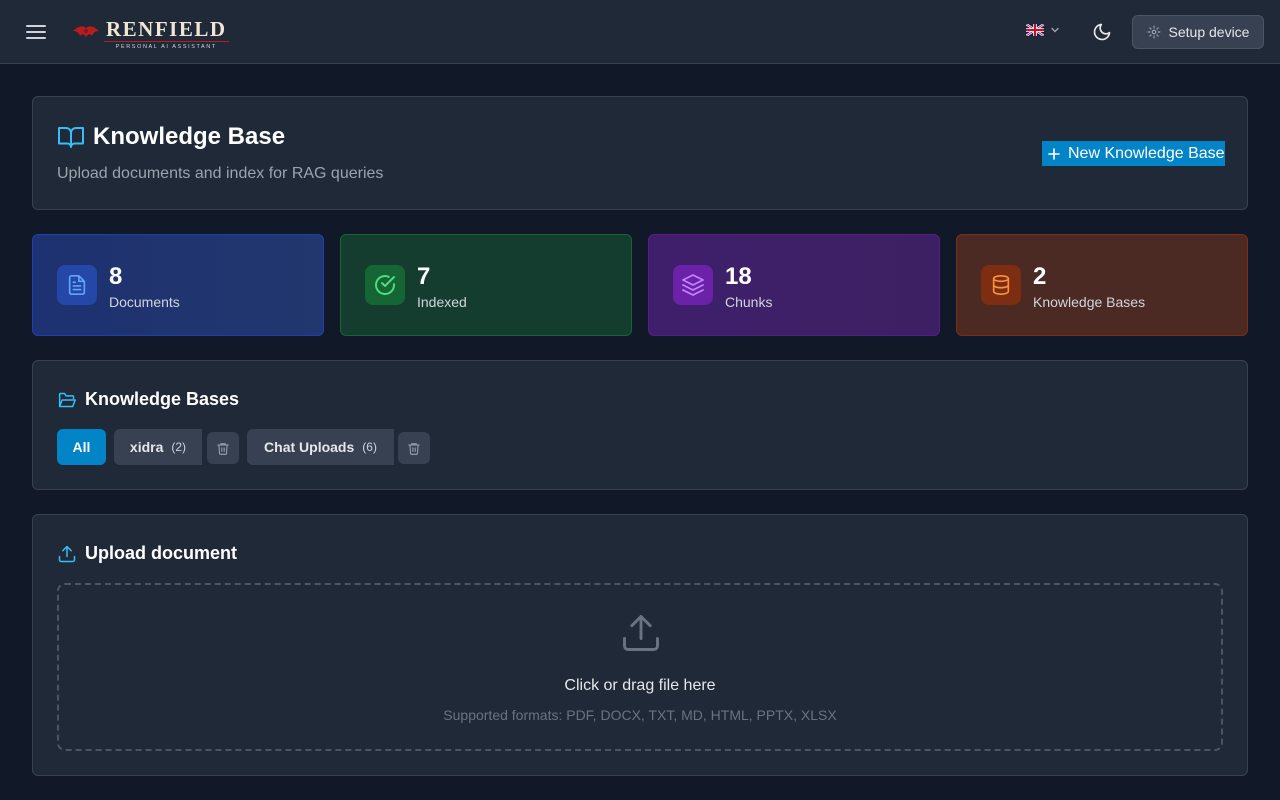  Describe the element at coordinates (71, 137) in the screenshot. I see `book-open-icon` at that location.